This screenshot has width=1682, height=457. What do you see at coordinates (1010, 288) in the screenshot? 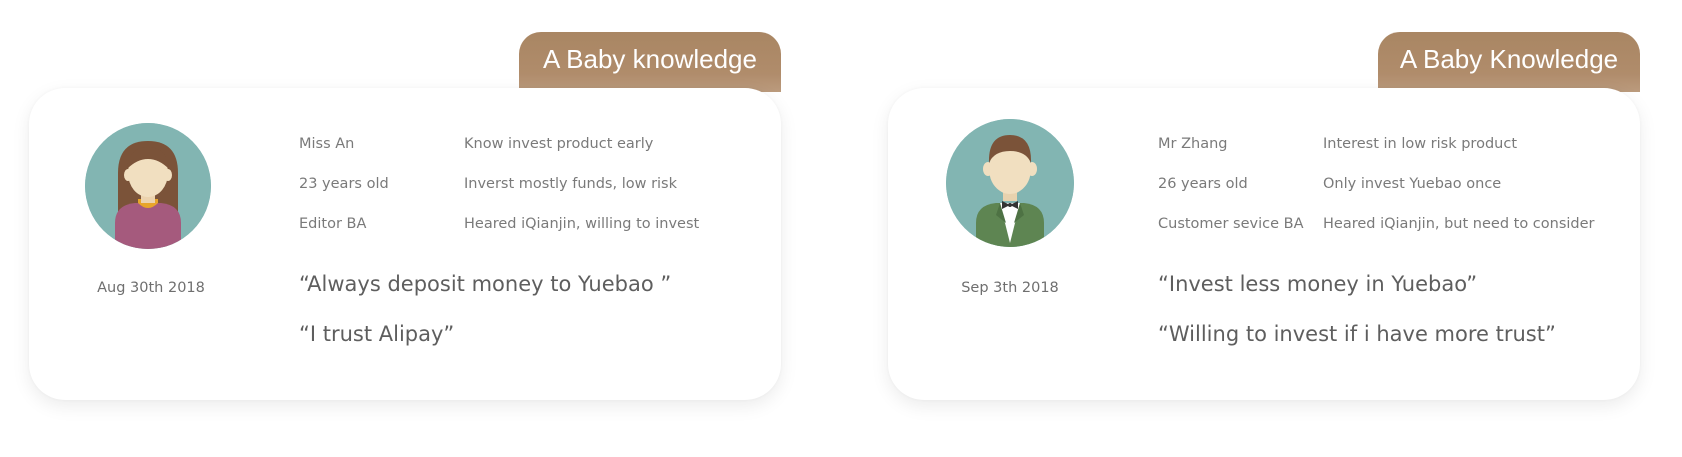
I see `persona-date: Sep 3th 2018` at bounding box center [1010, 288].